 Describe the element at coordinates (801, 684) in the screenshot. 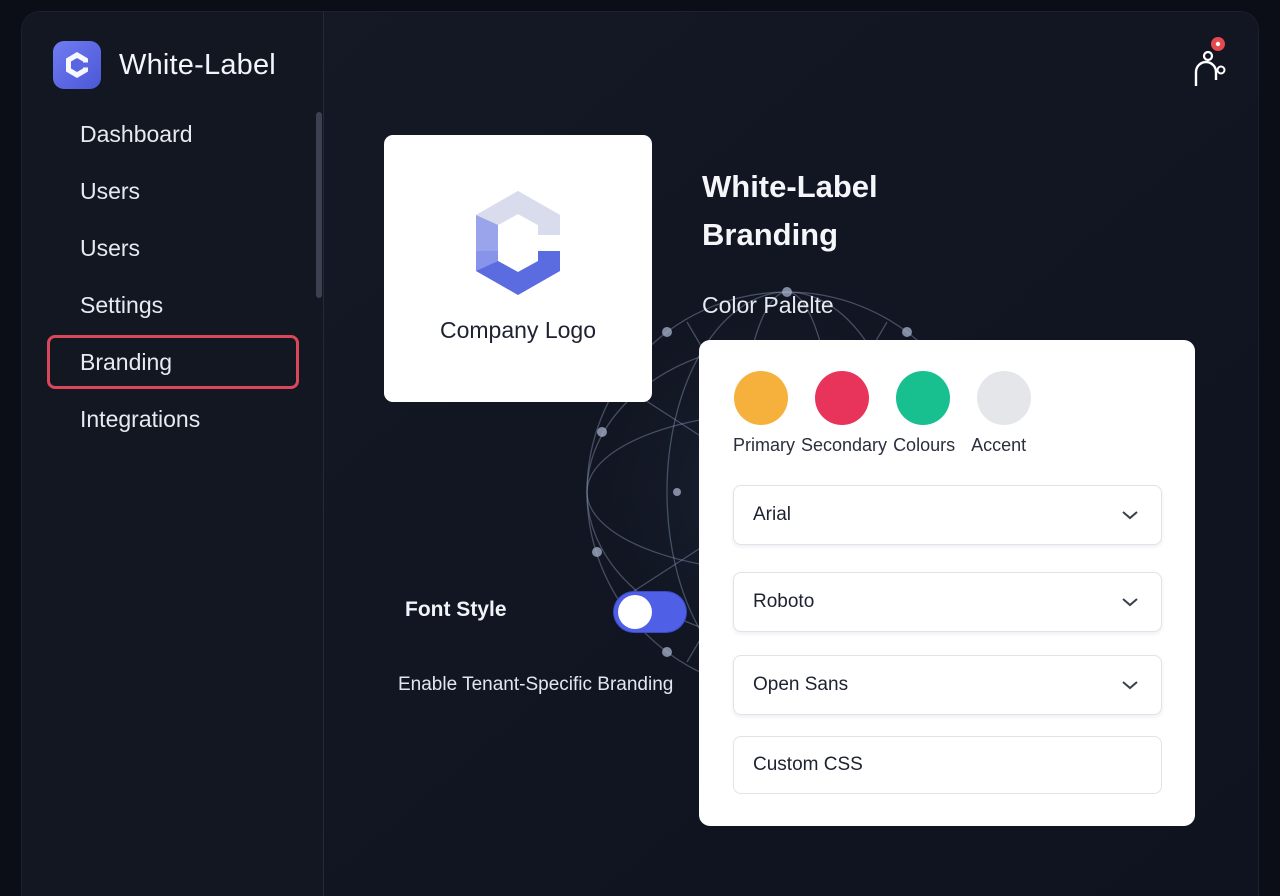

I see `font-select-open-sans-value: Open Sans` at that location.